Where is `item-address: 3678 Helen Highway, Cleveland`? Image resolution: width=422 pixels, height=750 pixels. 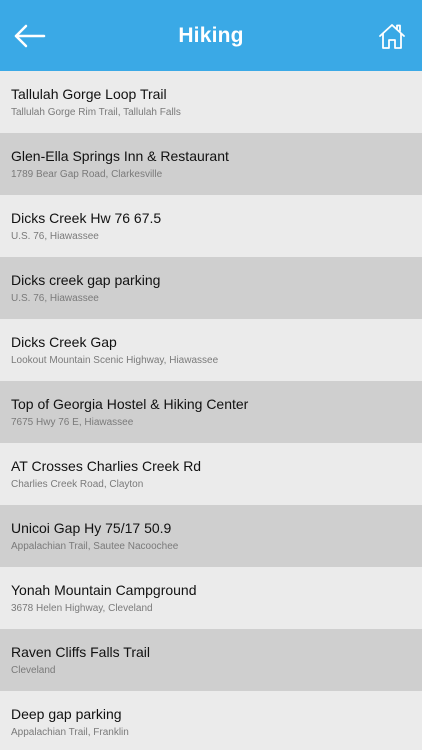
item-address: 3678 Helen Highway, Cleveland is located at coordinates (82, 608).